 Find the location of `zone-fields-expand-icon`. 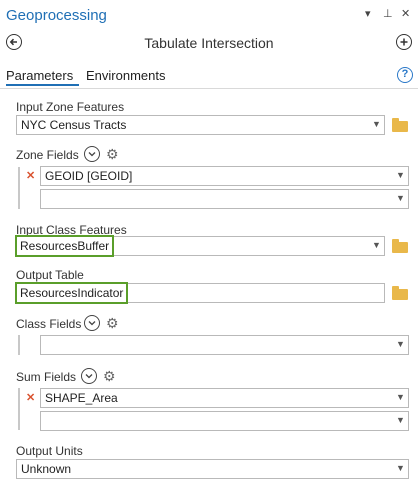

zone-fields-expand-icon is located at coordinates (92, 154).